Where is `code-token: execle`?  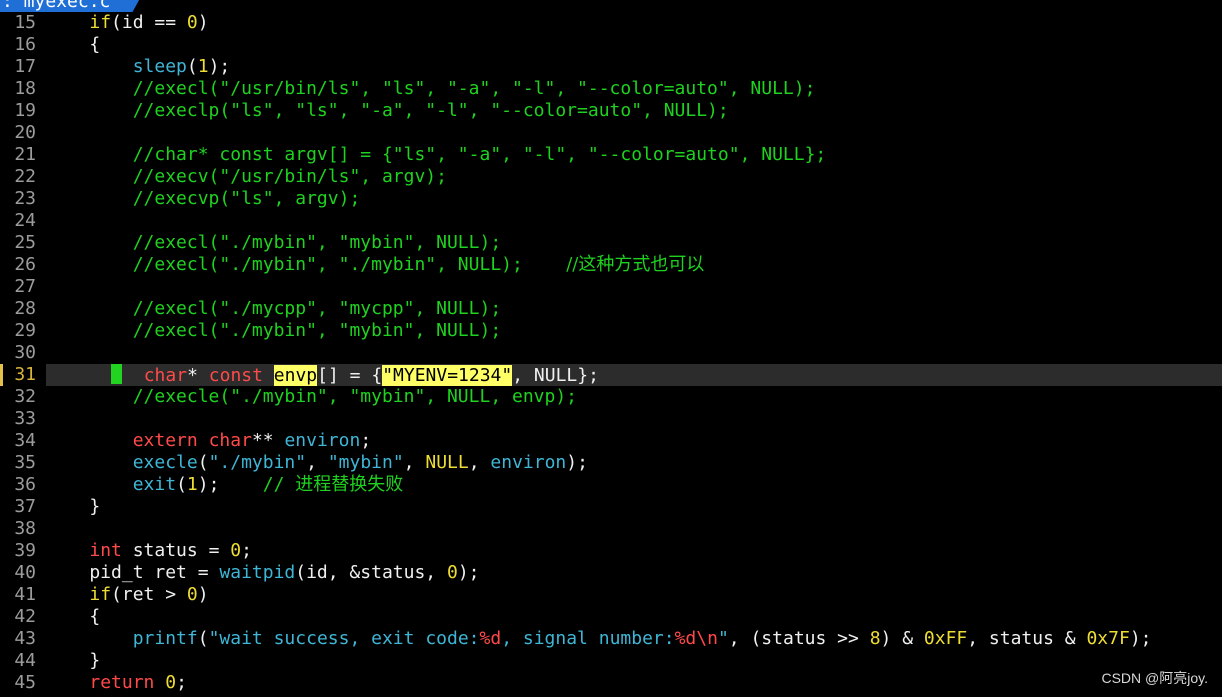 code-token: execle is located at coordinates (165, 462).